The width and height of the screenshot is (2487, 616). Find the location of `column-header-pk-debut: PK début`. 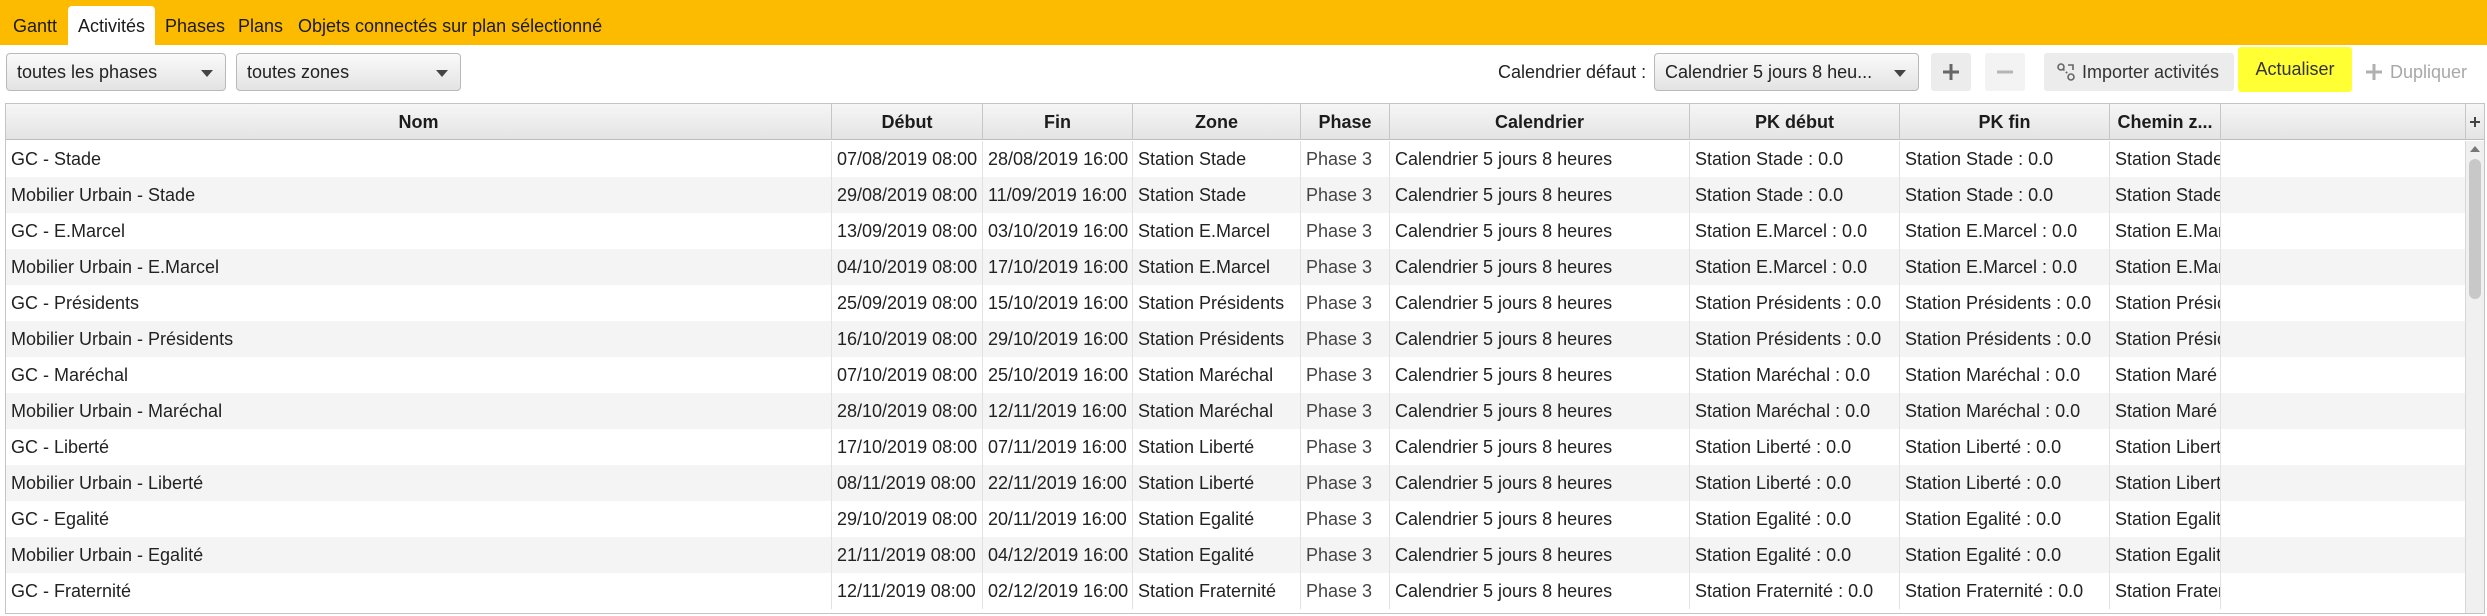

column-header-pk-debut: PK début is located at coordinates (1795, 122).